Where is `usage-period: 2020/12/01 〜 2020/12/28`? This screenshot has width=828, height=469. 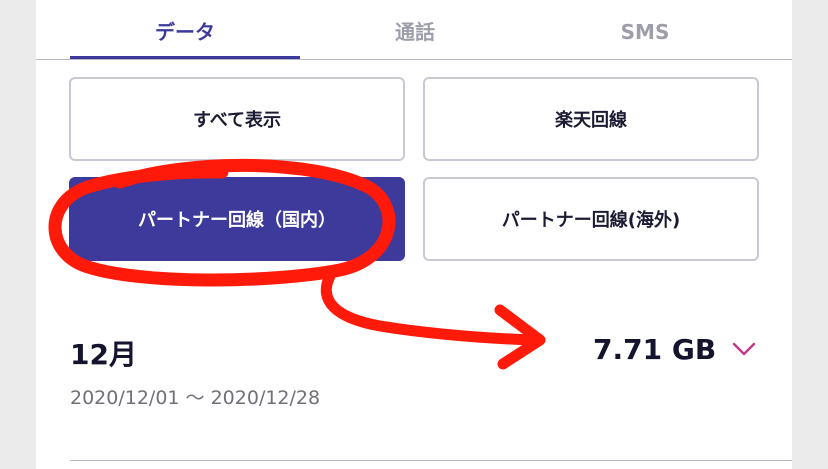 usage-period: 2020/12/01 〜 2020/12/28 is located at coordinates (195, 398).